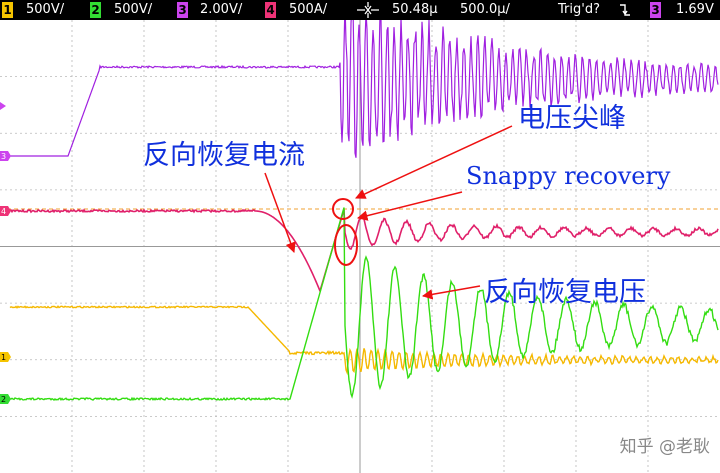  What do you see at coordinates (133, 9) in the screenshot?
I see `ch2-scale: 500V/` at bounding box center [133, 9].